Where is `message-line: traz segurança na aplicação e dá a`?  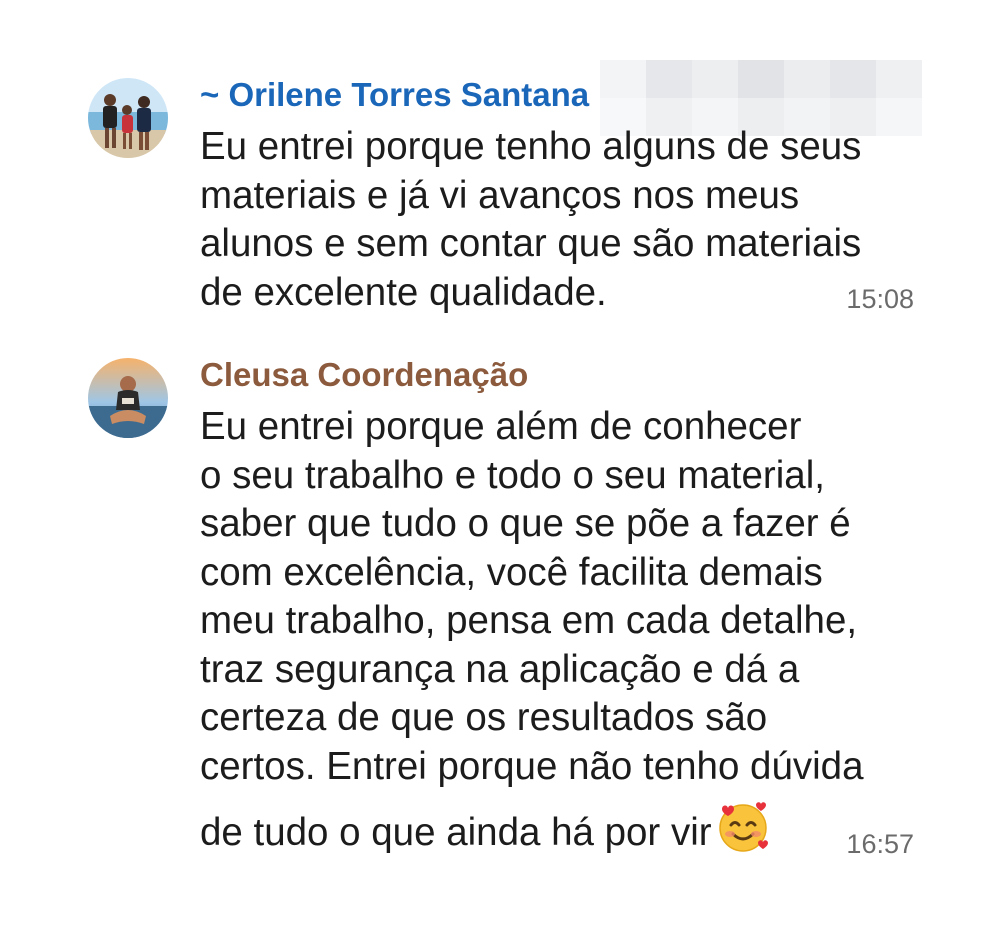
message-line: traz segurança na aplicação e dá a is located at coordinates (500, 669).